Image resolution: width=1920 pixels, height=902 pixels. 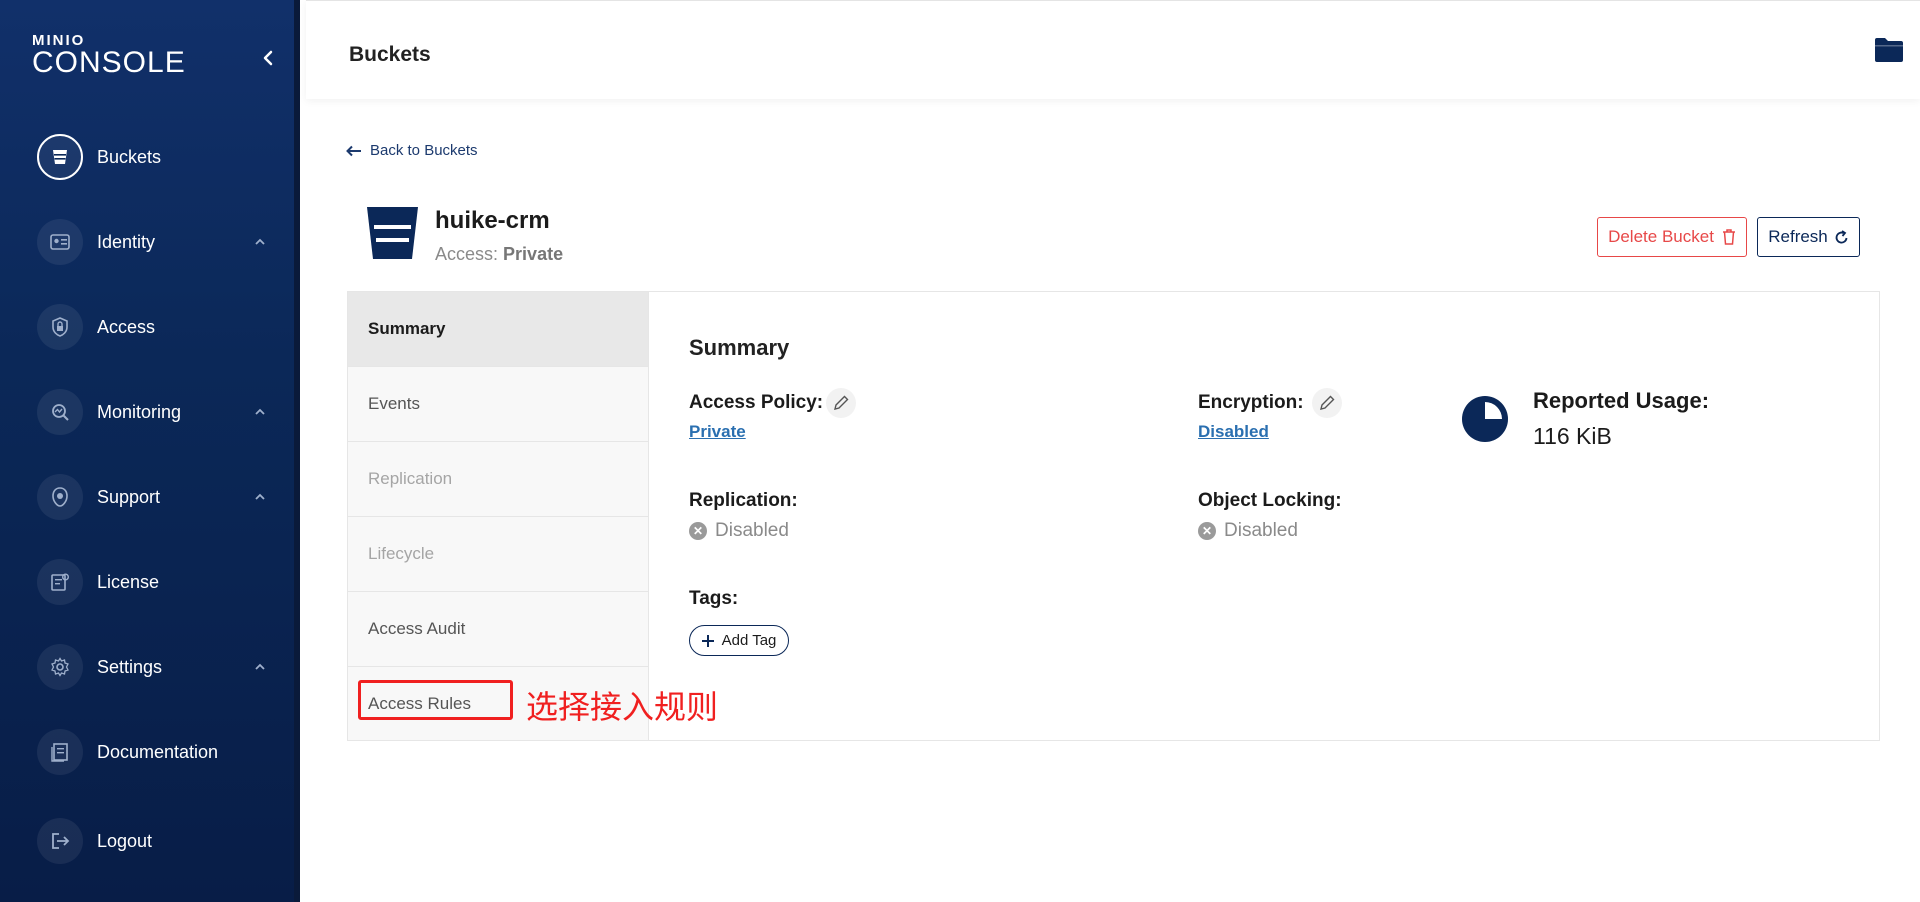 I want to click on sidebar-item-settings: Settings, so click(x=147, y=667).